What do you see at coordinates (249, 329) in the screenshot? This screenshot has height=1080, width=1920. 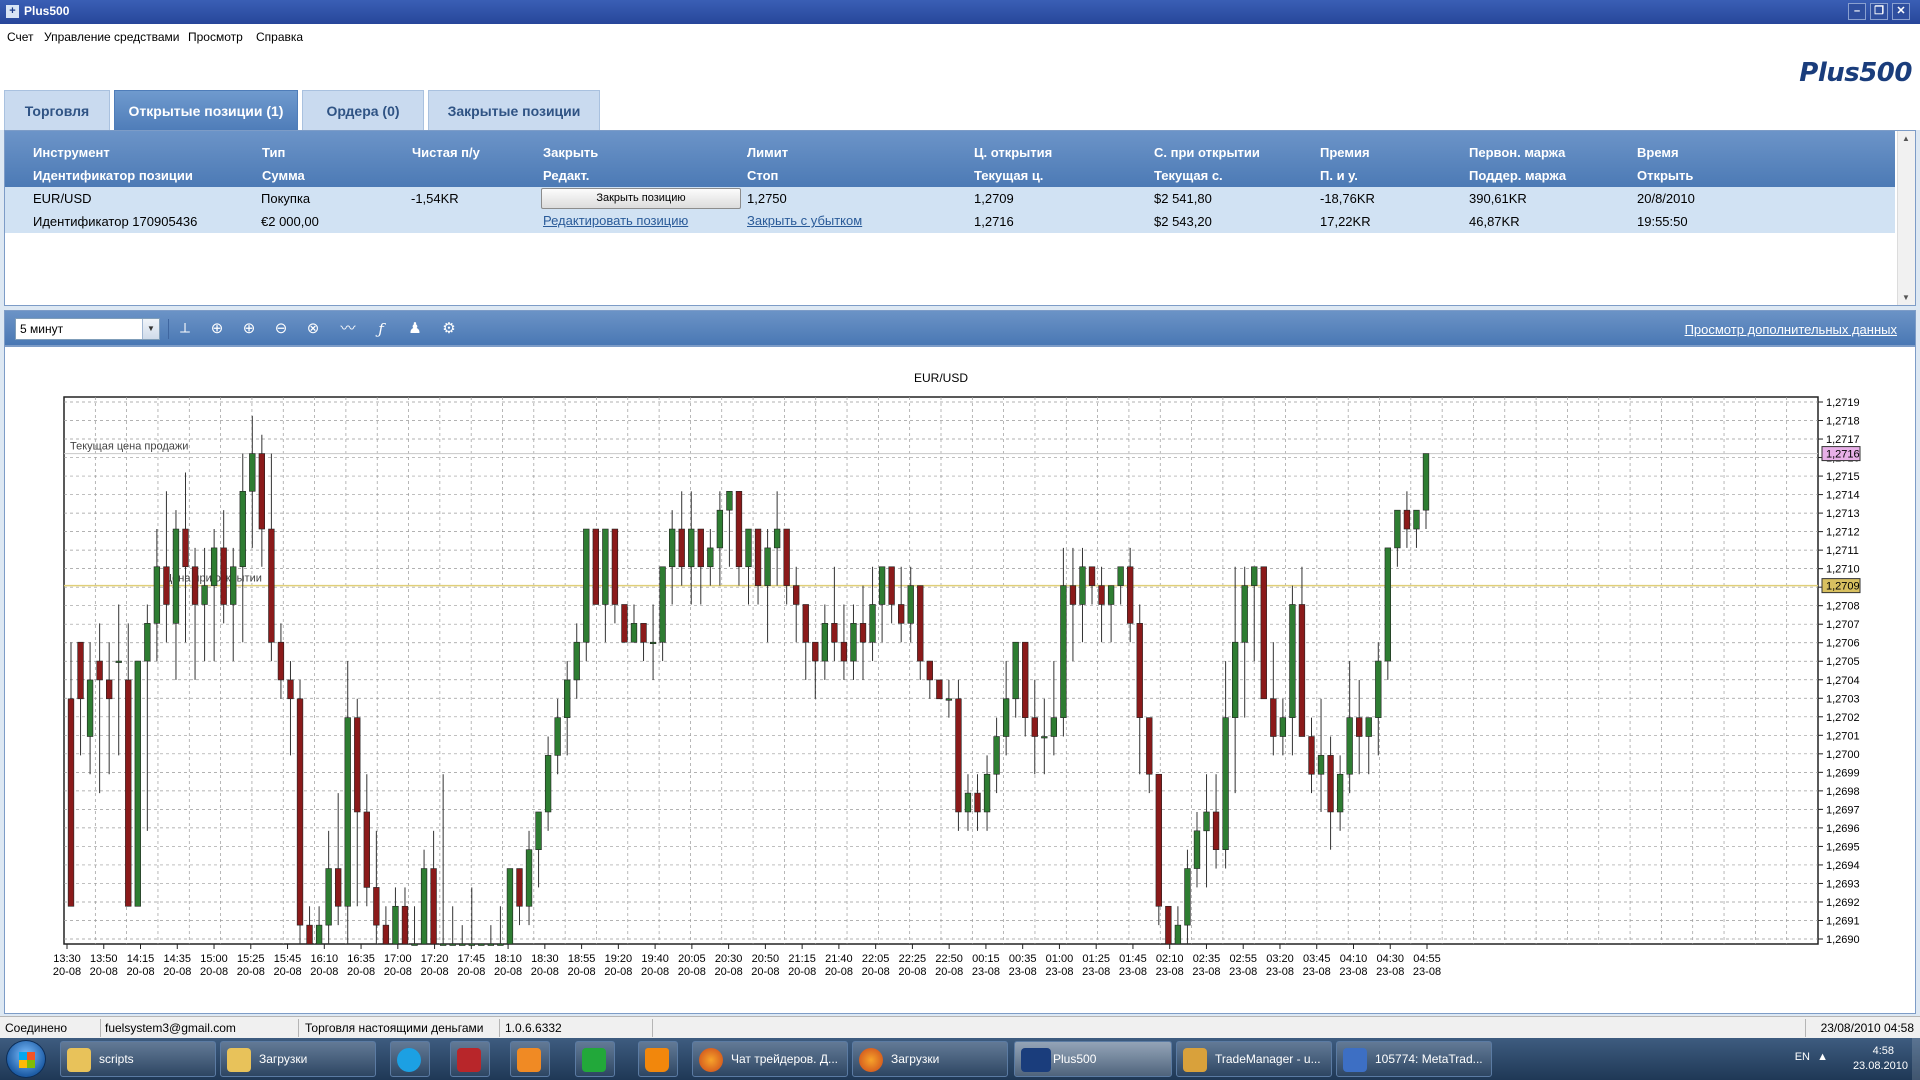 I see `zoom-in-icon: ⊕` at bounding box center [249, 329].